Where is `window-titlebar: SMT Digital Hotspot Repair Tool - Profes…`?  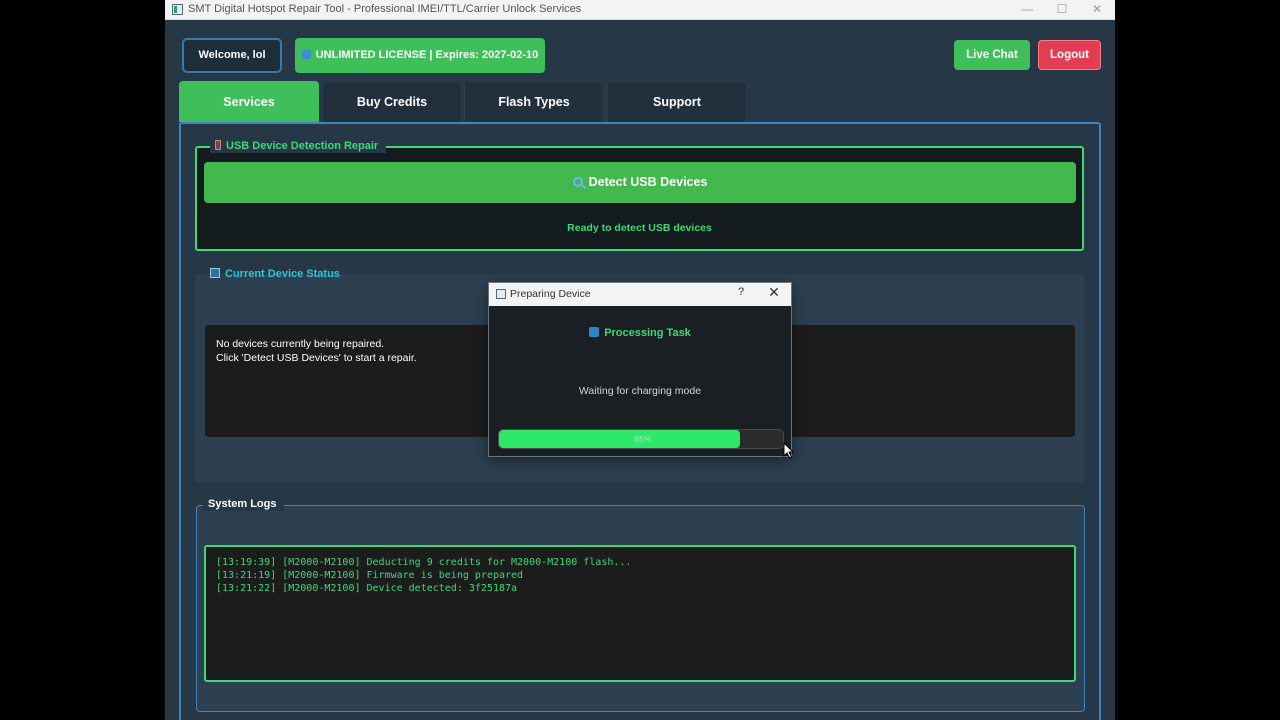 window-titlebar: SMT Digital Hotspot Repair Tool - Profes… is located at coordinates (640, 10).